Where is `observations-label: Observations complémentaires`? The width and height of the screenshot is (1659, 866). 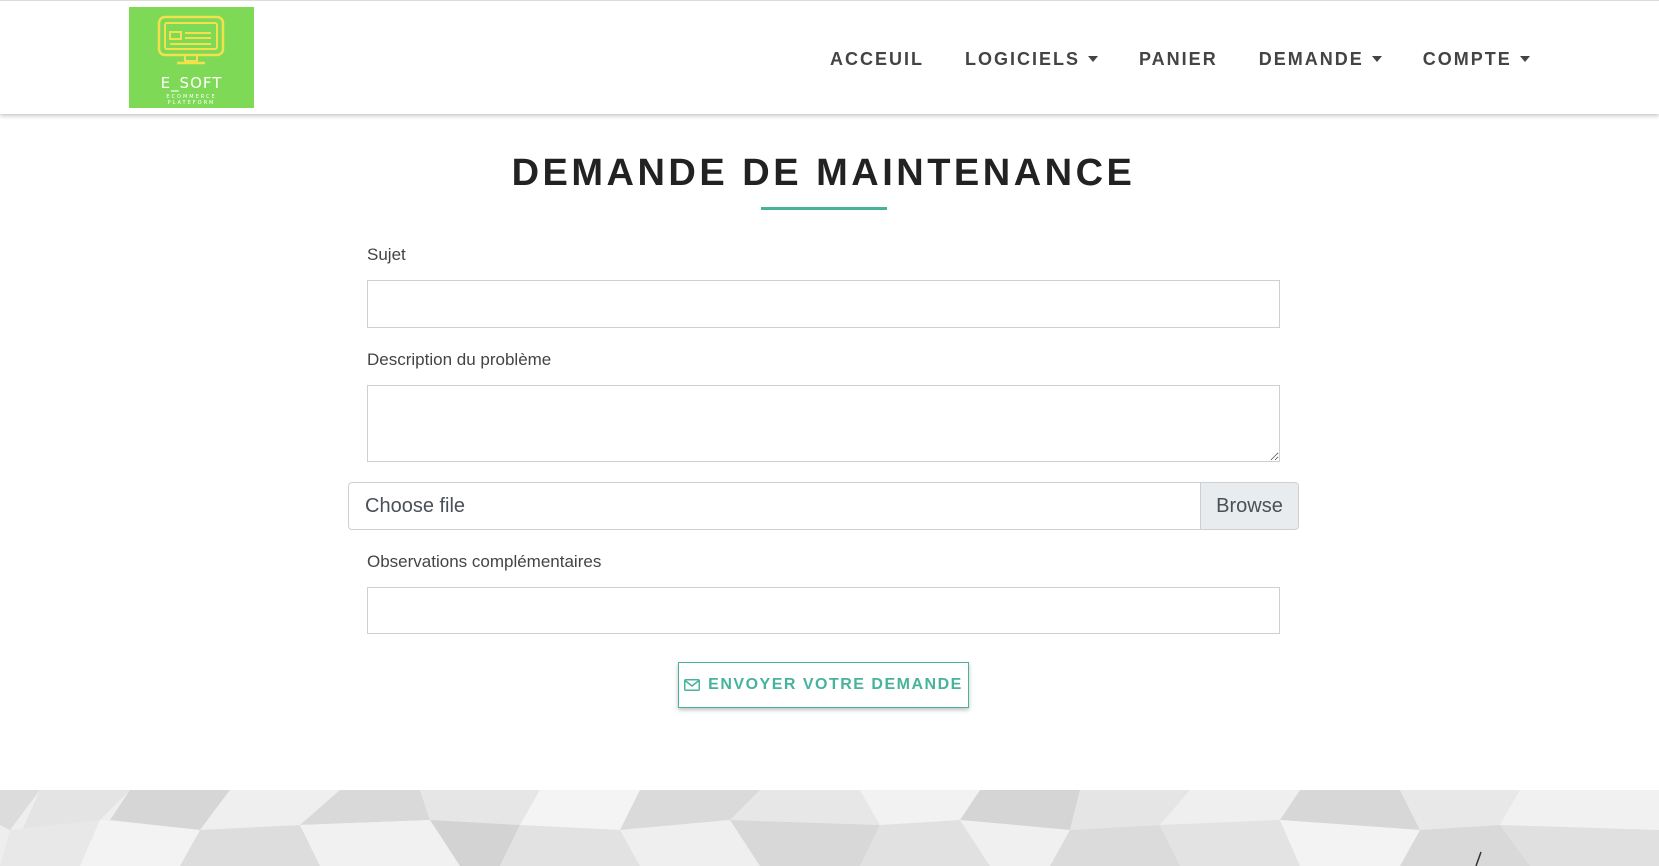
observations-label: Observations complémentaires is located at coordinates (484, 561).